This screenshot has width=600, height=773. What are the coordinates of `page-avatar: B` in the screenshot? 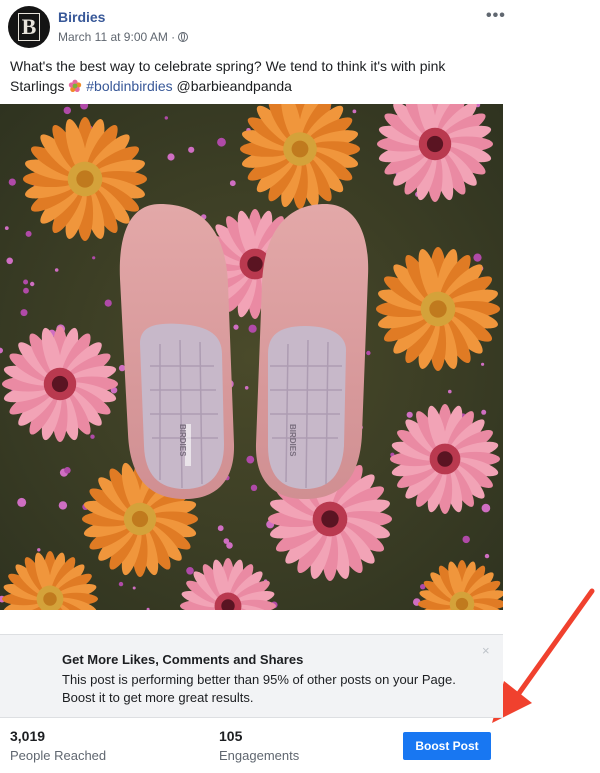 It's located at (29, 27).